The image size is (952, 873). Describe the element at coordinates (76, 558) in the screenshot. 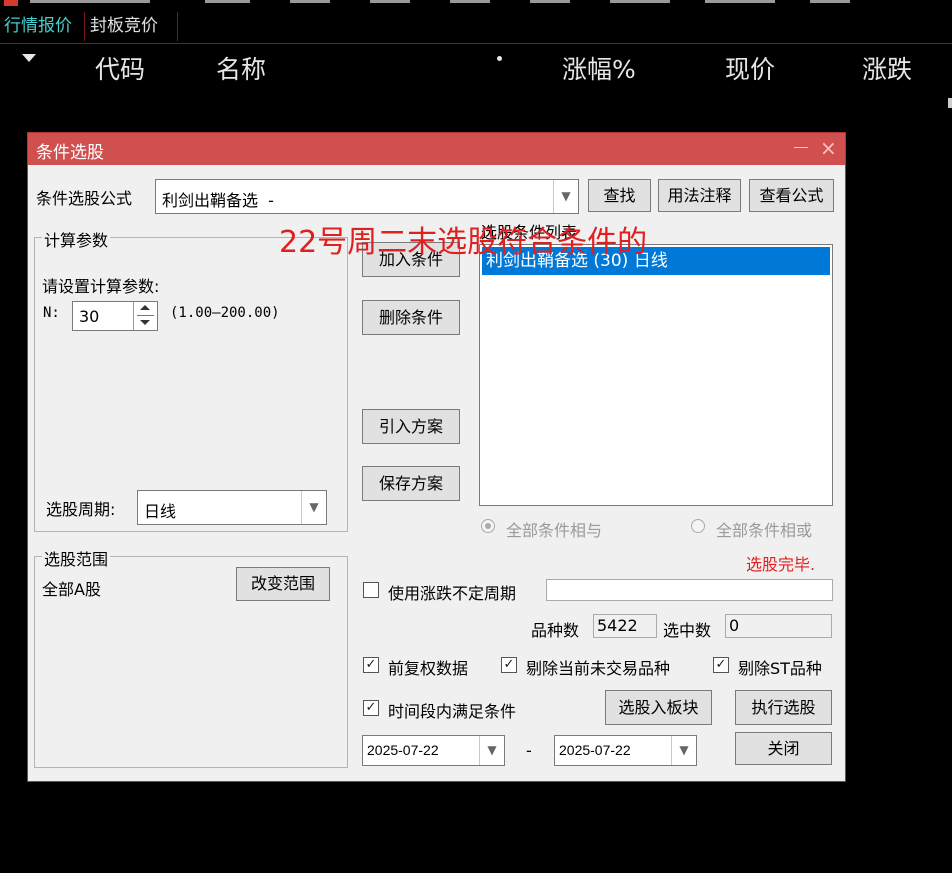

I see `scope-group-title: 选股范围` at that location.